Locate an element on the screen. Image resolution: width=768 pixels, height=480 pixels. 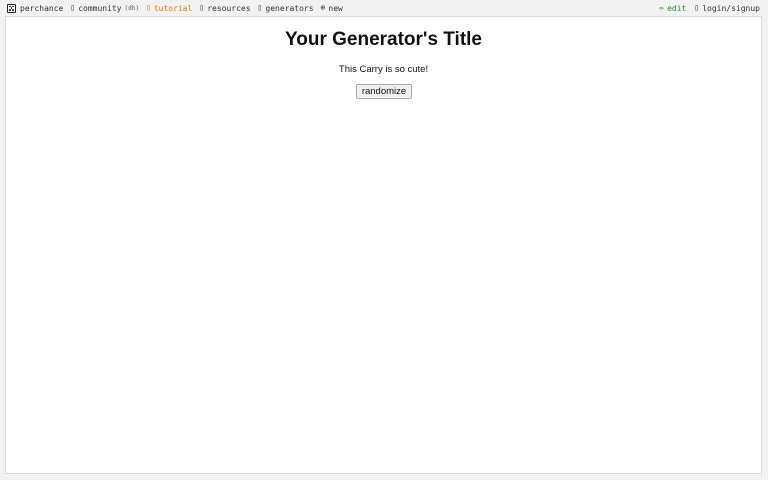
nav-community: ▯ community (dh) is located at coordinates (104, 8).